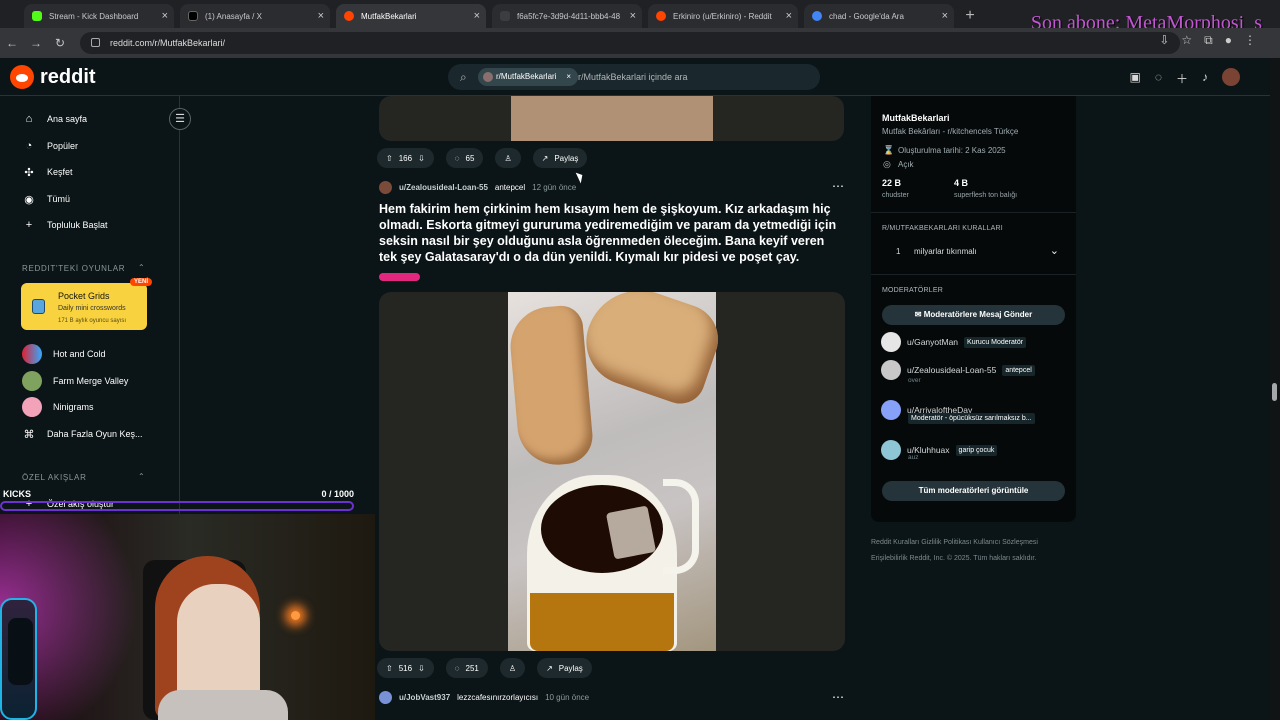 Image resolution: width=1280 pixels, height=720 pixels. I want to click on back-icon: ←, so click(12, 43).